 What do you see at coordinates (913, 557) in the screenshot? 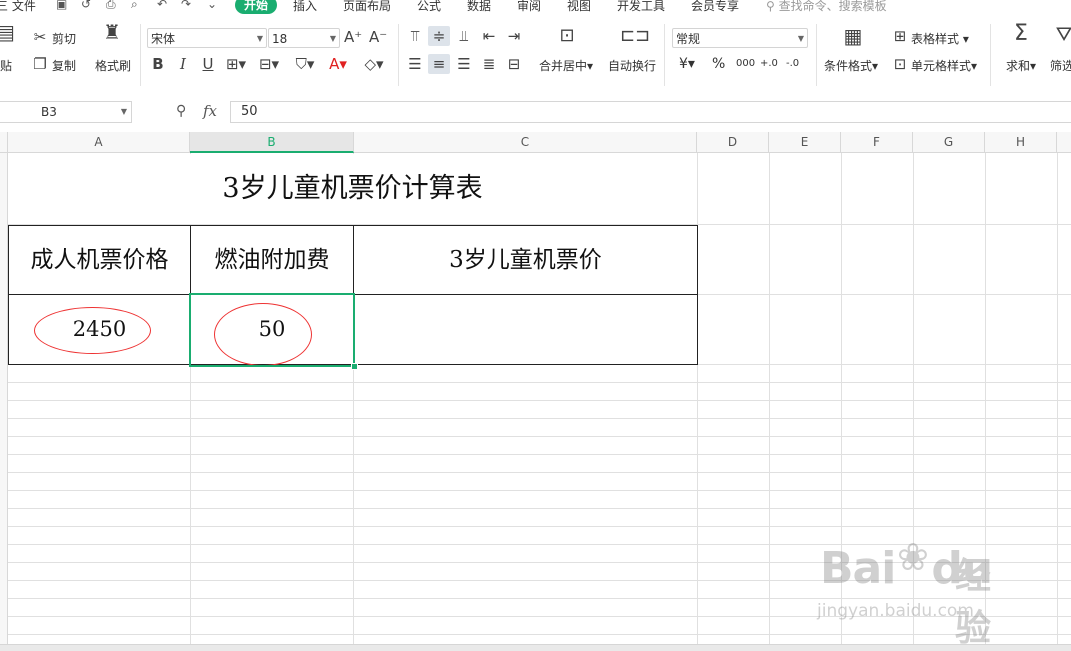
I see `paw-icon: ❀` at bounding box center [913, 557].